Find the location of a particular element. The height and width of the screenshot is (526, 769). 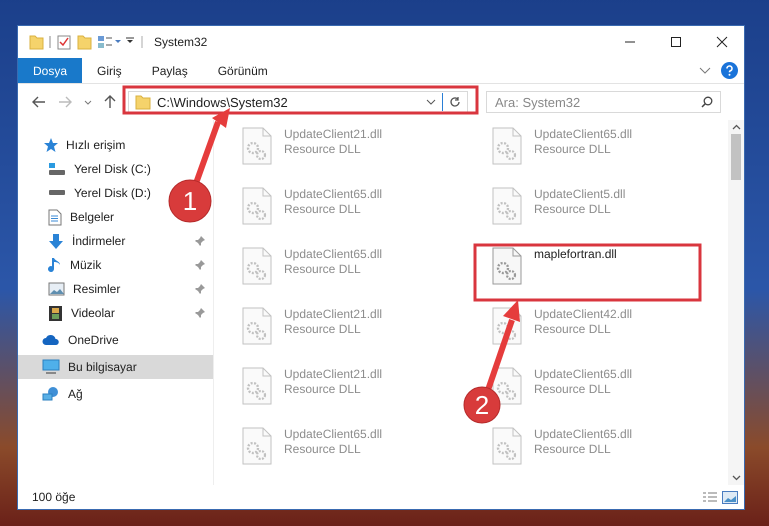

sidebar-item: Müzik is located at coordinates (86, 265).